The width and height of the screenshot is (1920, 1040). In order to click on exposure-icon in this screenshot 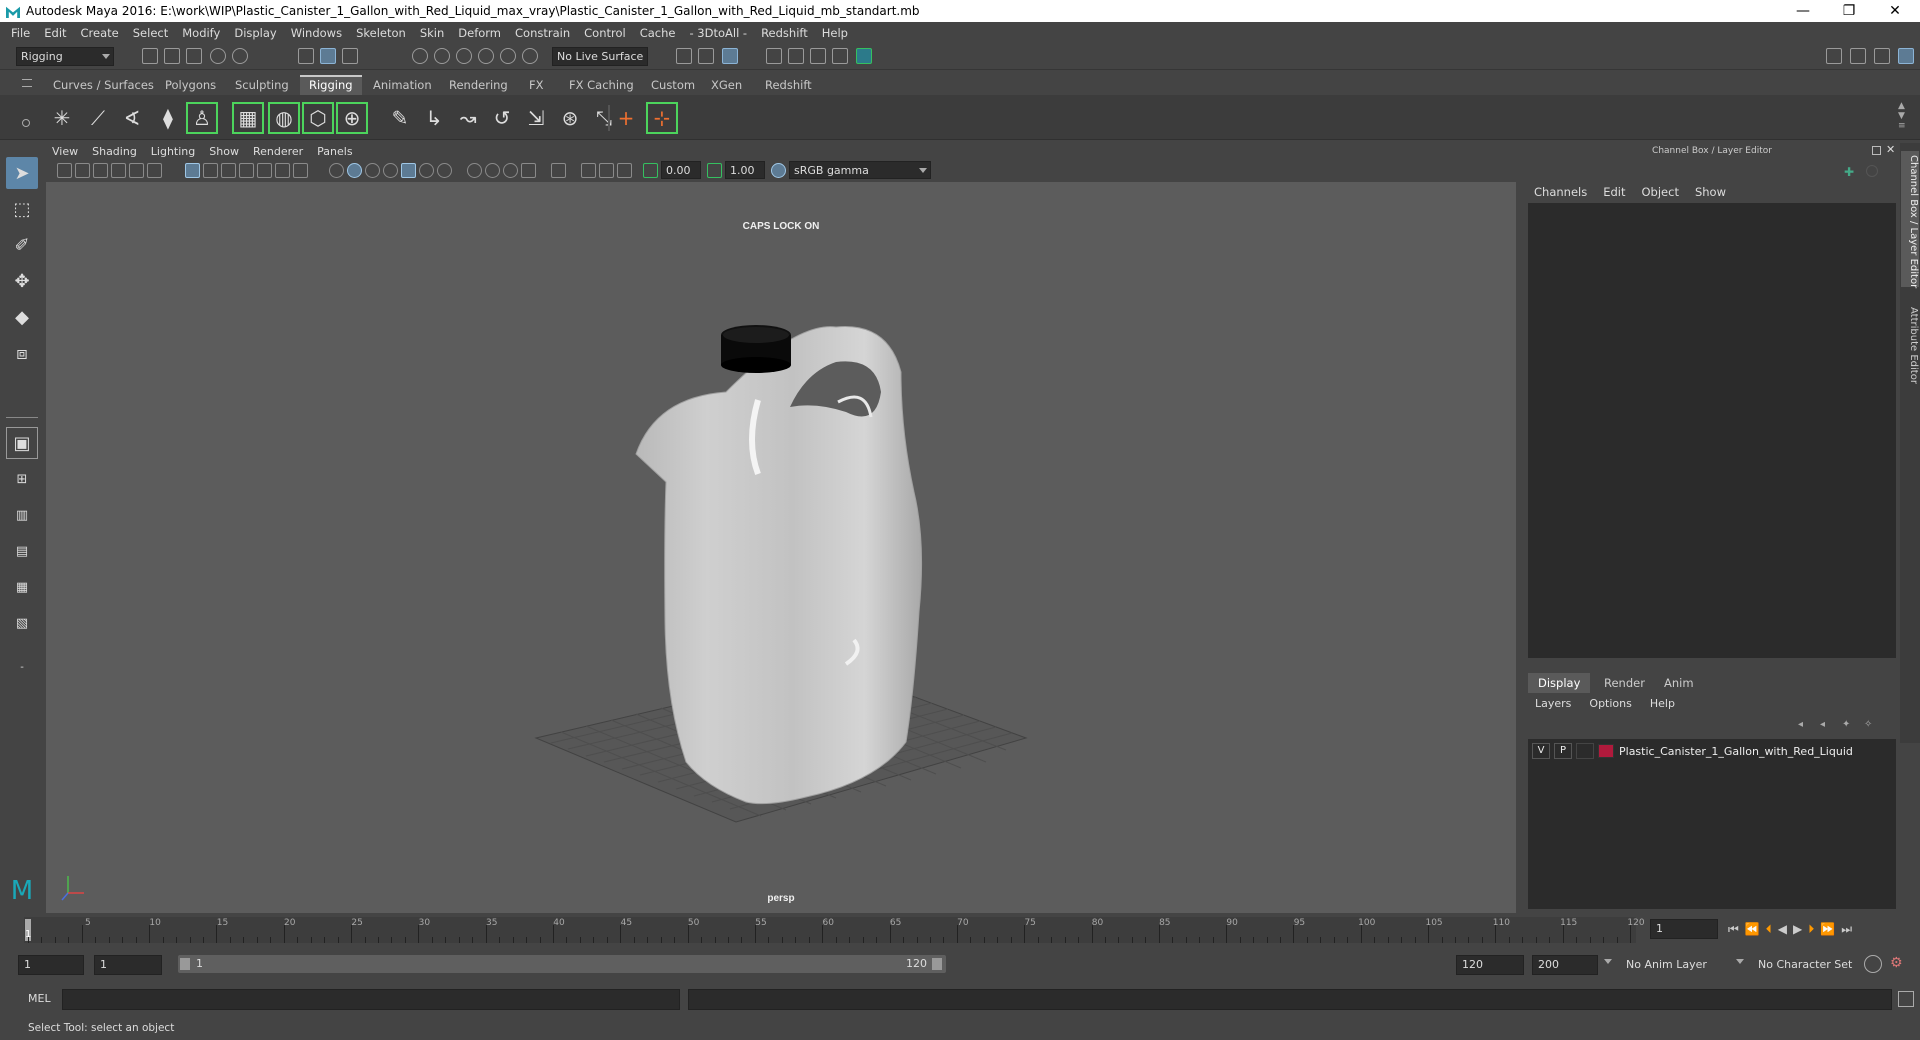, I will do `click(650, 170)`.